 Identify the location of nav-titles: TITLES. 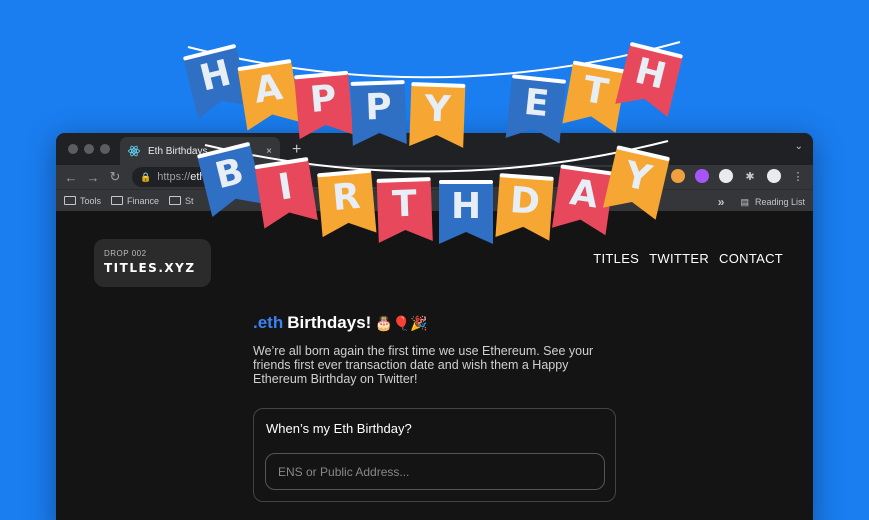
(616, 258).